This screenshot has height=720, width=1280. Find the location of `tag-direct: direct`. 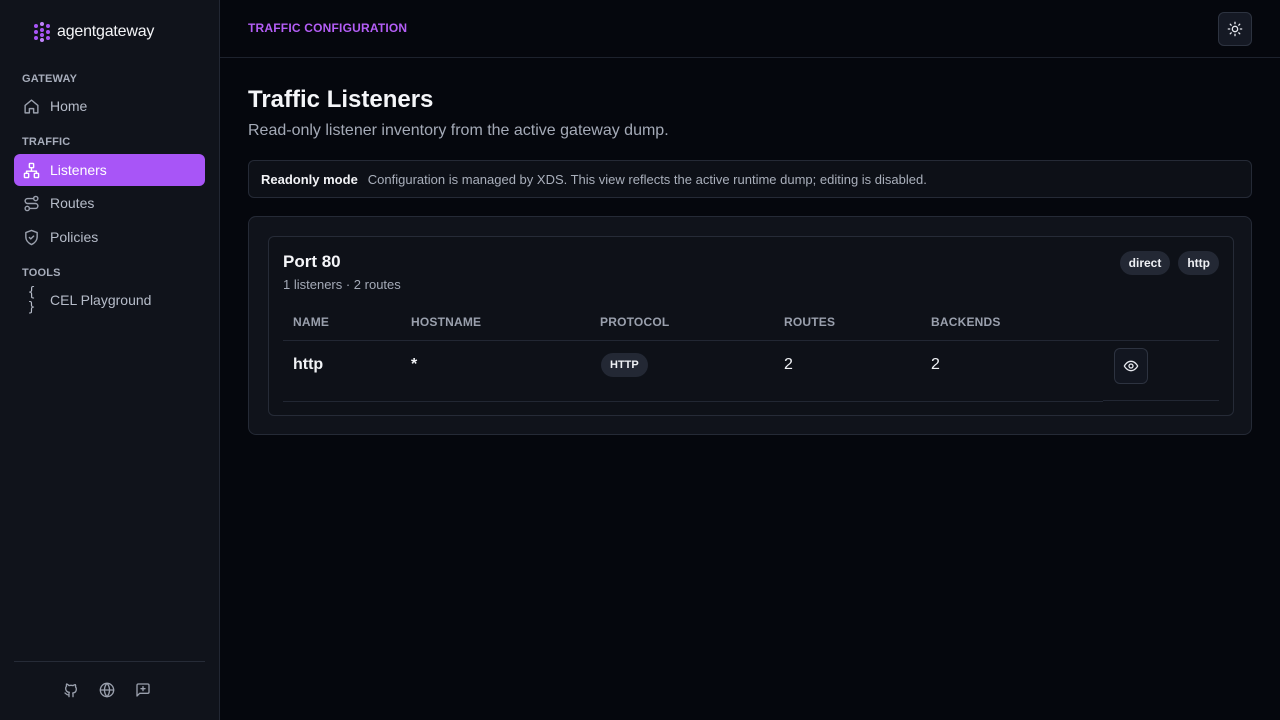

tag-direct: direct is located at coordinates (1145, 263).